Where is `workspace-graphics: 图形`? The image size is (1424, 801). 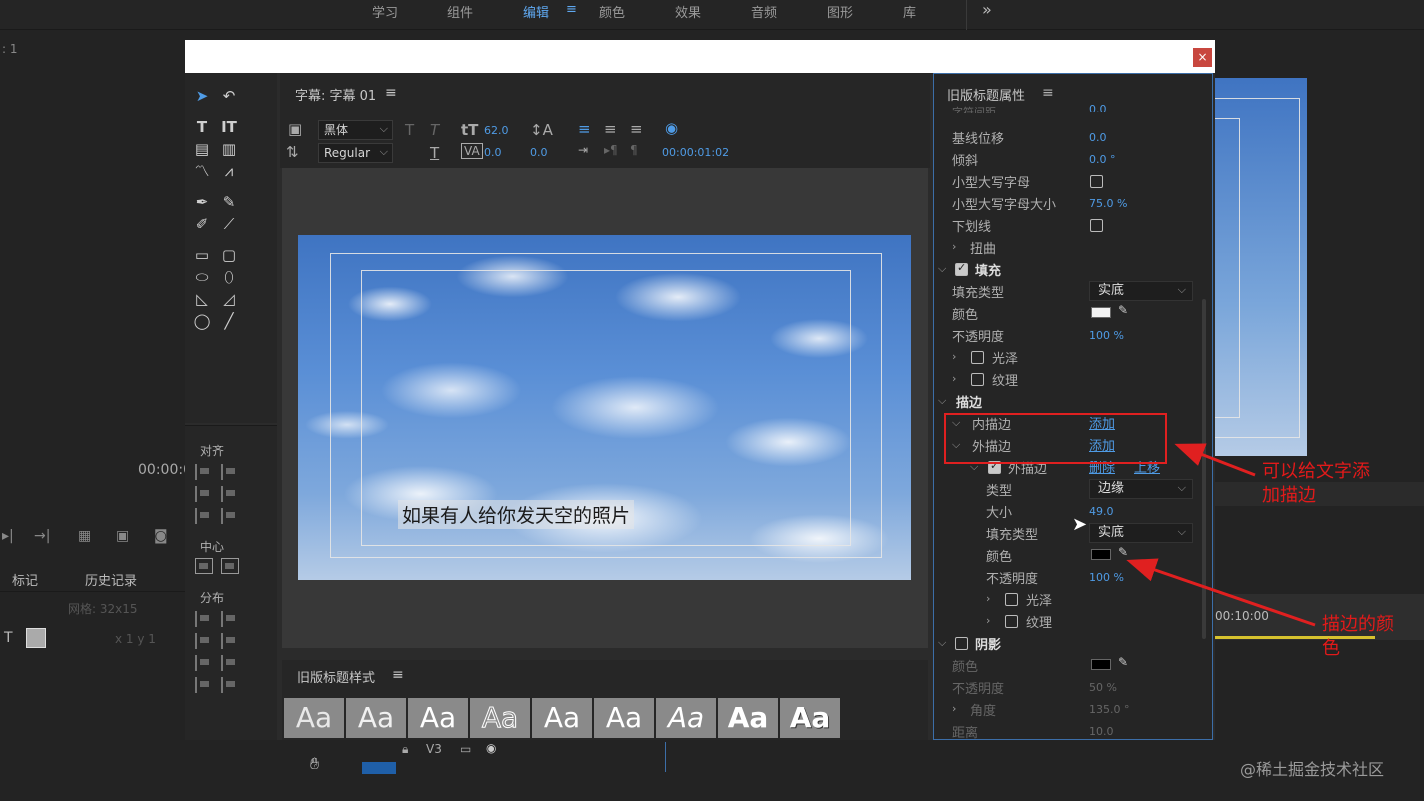 workspace-graphics: 图形 is located at coordinates (840, 11).